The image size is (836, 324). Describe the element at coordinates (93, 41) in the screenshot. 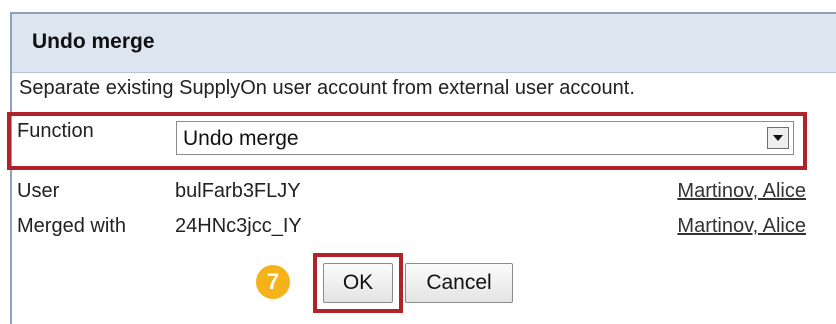

I see `dialog-title: Undo merge` at that location.